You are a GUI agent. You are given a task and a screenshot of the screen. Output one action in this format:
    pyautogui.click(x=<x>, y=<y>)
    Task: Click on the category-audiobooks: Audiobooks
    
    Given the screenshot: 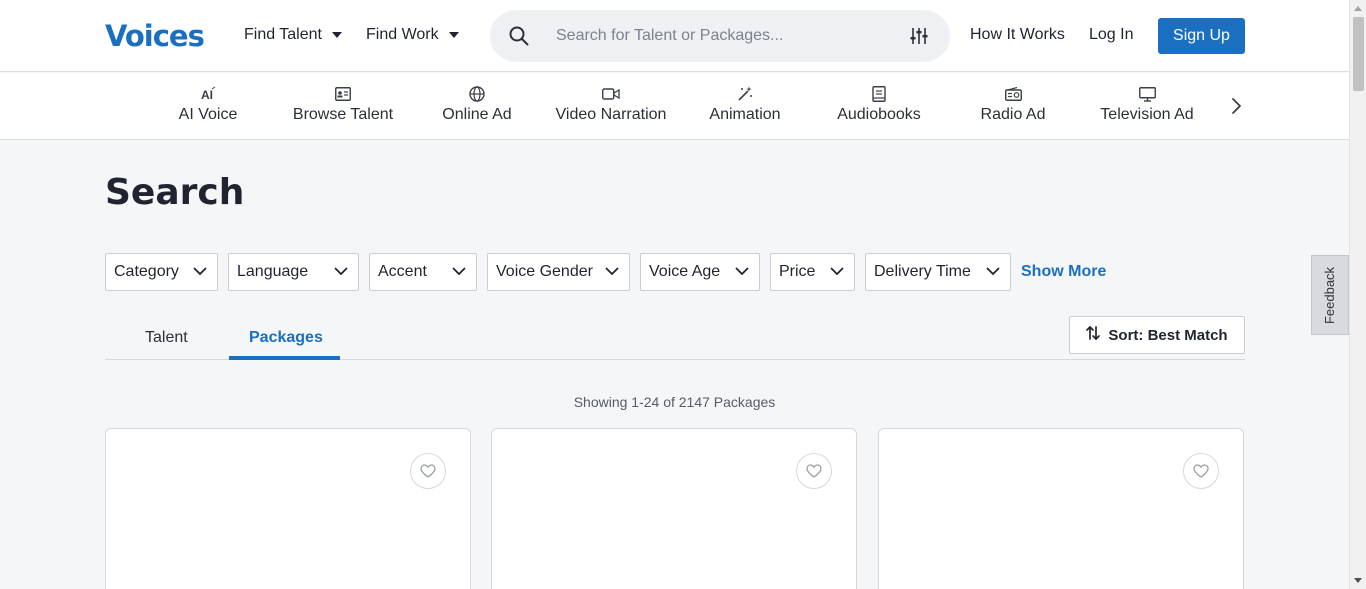 What is the action you would take?
    pyautogui.click(x=879, y=106)
    